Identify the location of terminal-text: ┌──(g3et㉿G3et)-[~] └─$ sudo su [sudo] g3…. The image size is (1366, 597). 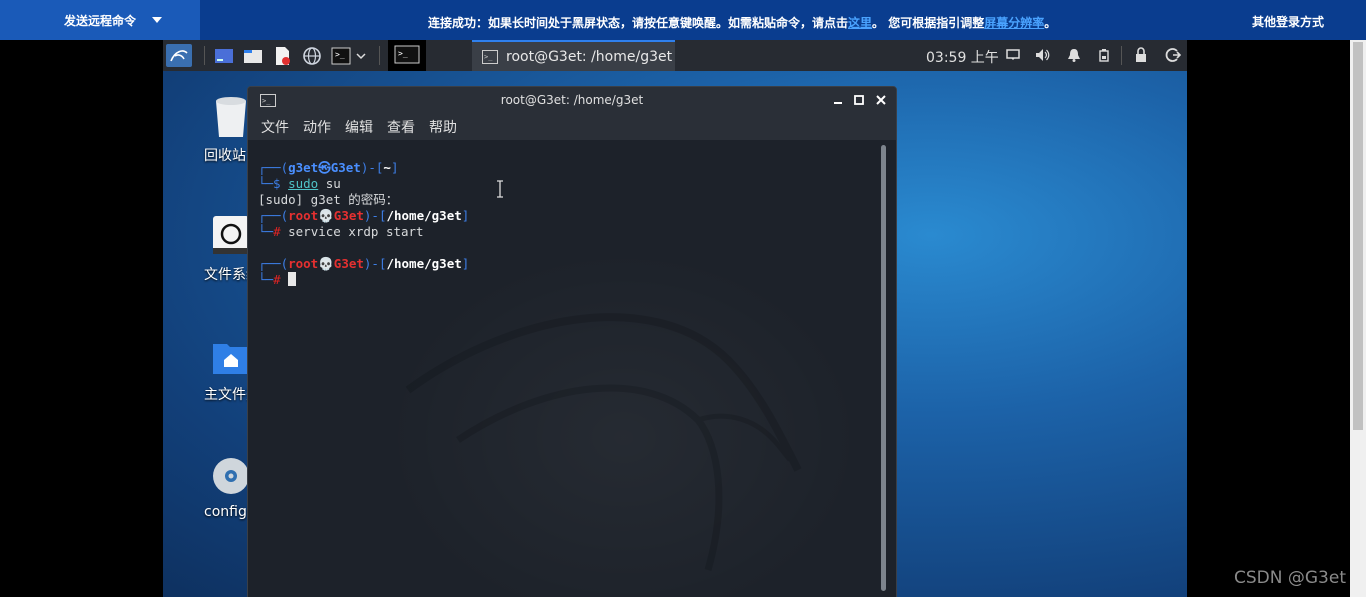
(364, 223).